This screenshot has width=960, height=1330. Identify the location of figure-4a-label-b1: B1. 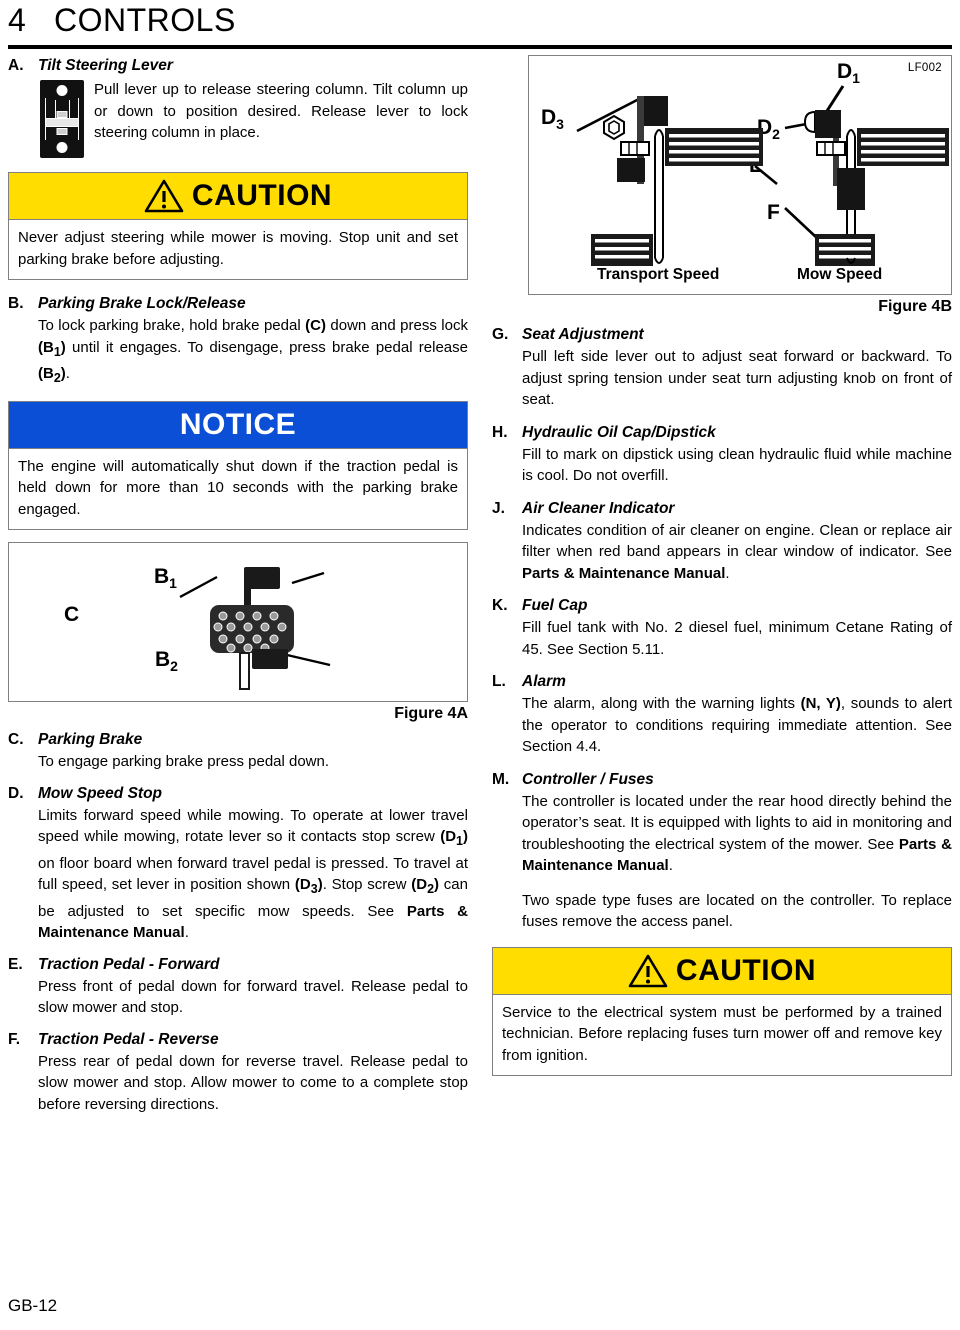
(165, 578).